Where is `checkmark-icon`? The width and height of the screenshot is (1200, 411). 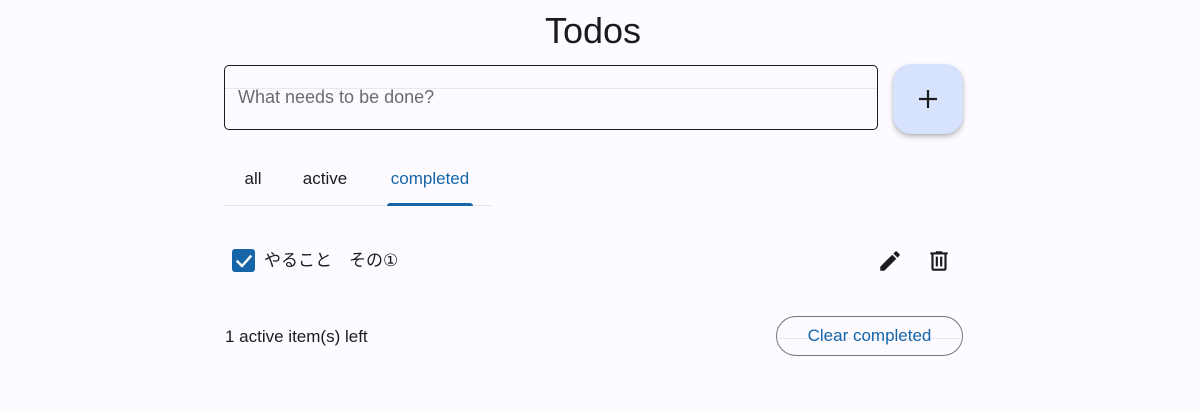
checkmark-icon is located at coordinates (243, 261).